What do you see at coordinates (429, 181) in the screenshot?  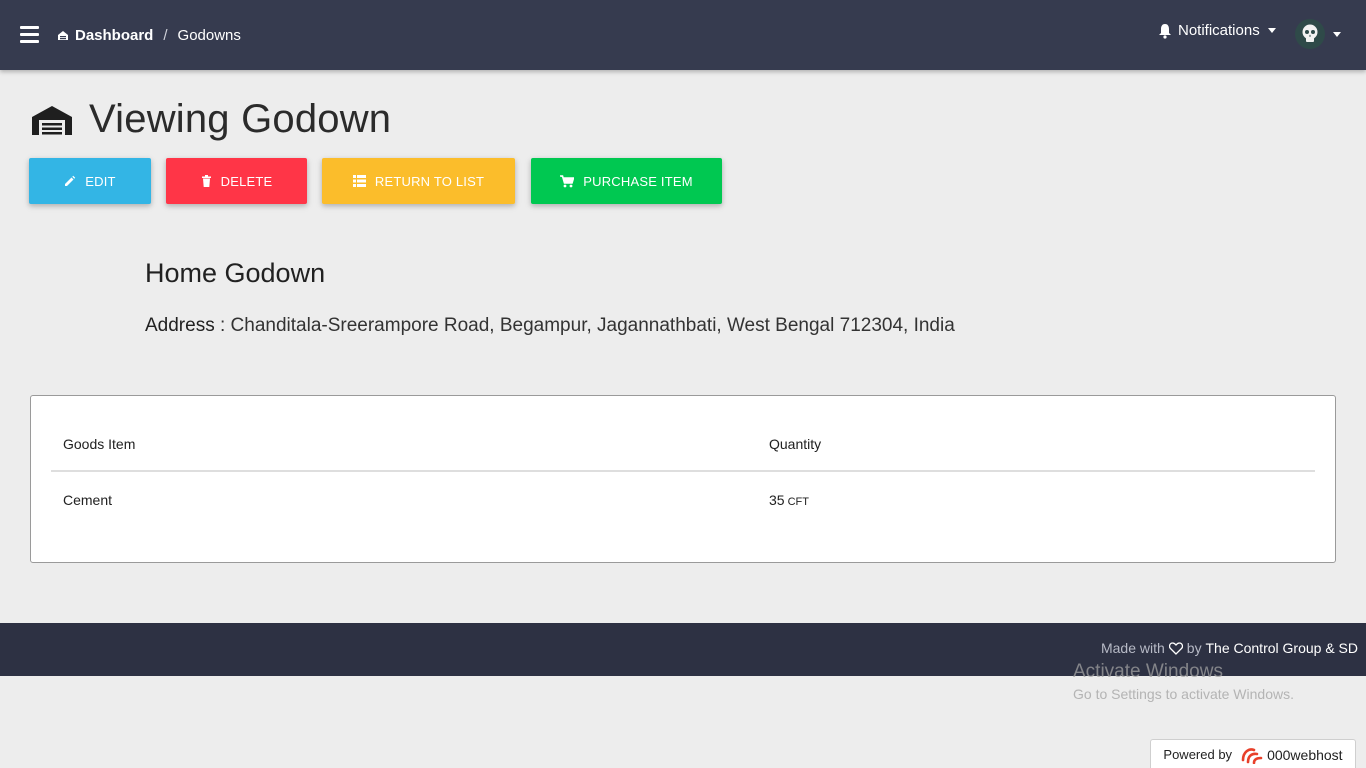 I see `return-label: RETURN TO LIST` at bounding box center [429, 181].